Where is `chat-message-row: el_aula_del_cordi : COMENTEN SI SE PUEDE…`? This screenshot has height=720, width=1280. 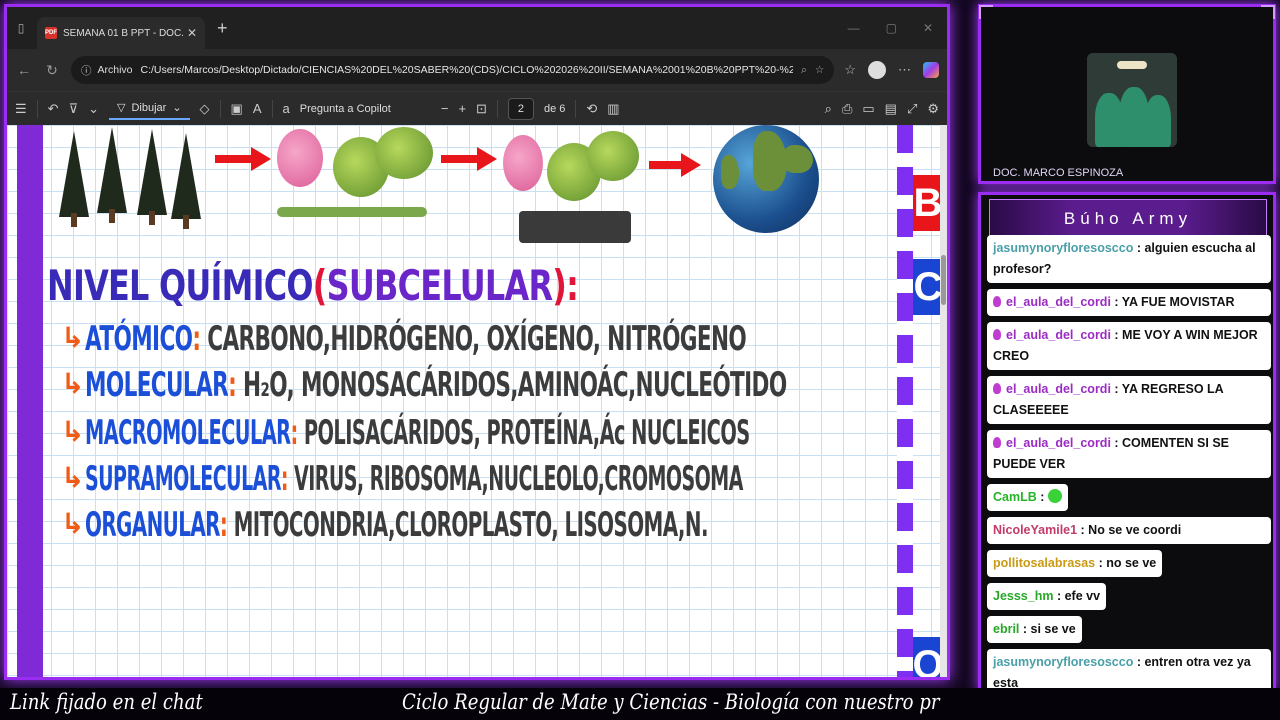 chat-message-row: el_aula_del_cordi : COMENTEN SI SE PUEDE… is located at coordinates (1129, 454).